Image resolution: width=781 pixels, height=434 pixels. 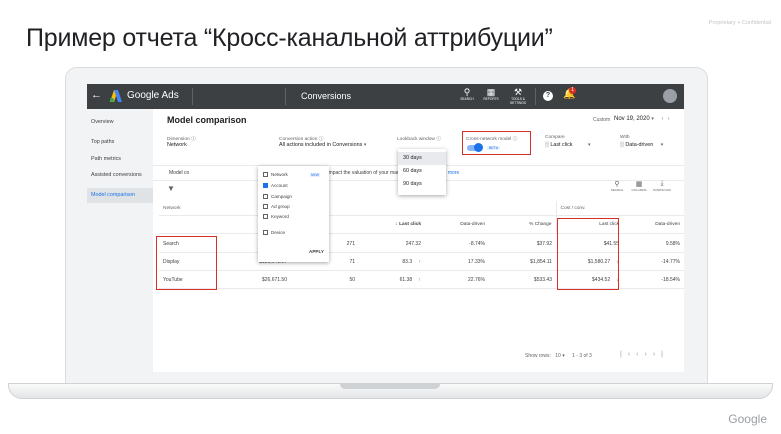 What do you see at coordinates (179, 173) in the screenshot?
I see `notice-prefix: Model co` at bounding box center [179, 173].